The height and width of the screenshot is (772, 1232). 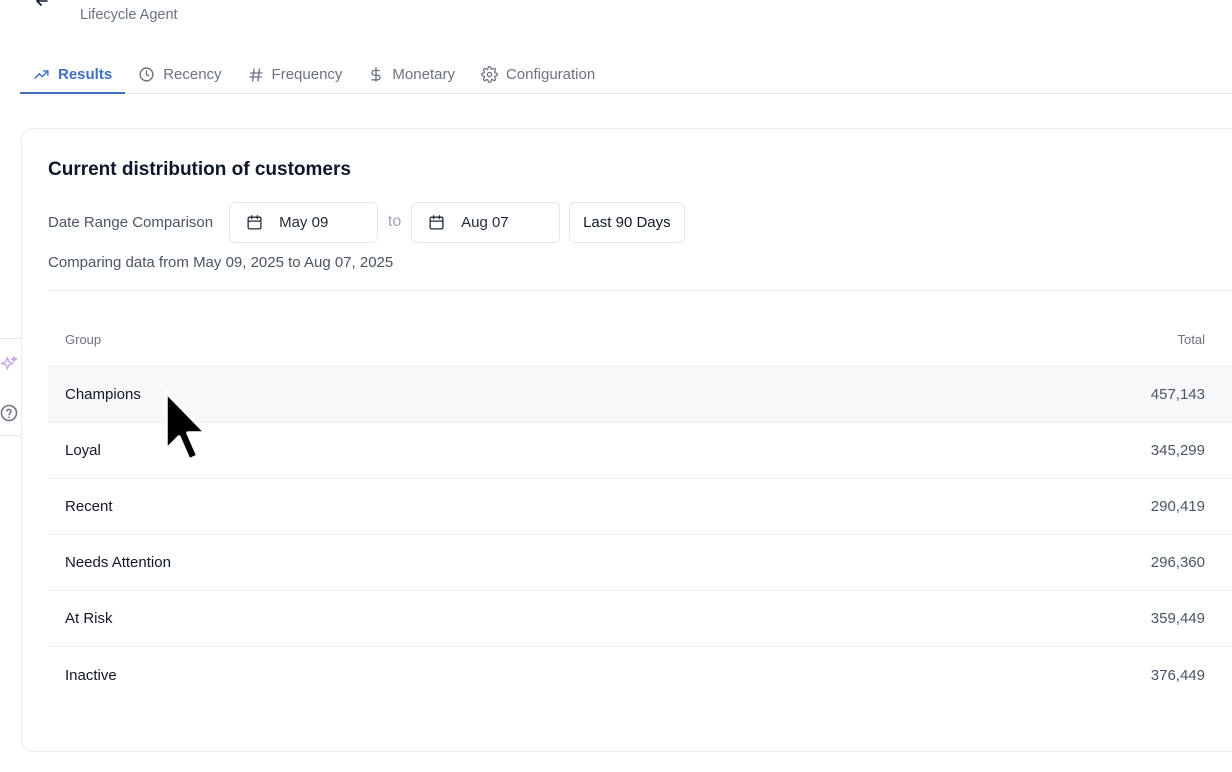 What do you see at coordinates (307, 74) in the screenshot?
I see `tab-label: Frequency` at bounding box center [307, 74].